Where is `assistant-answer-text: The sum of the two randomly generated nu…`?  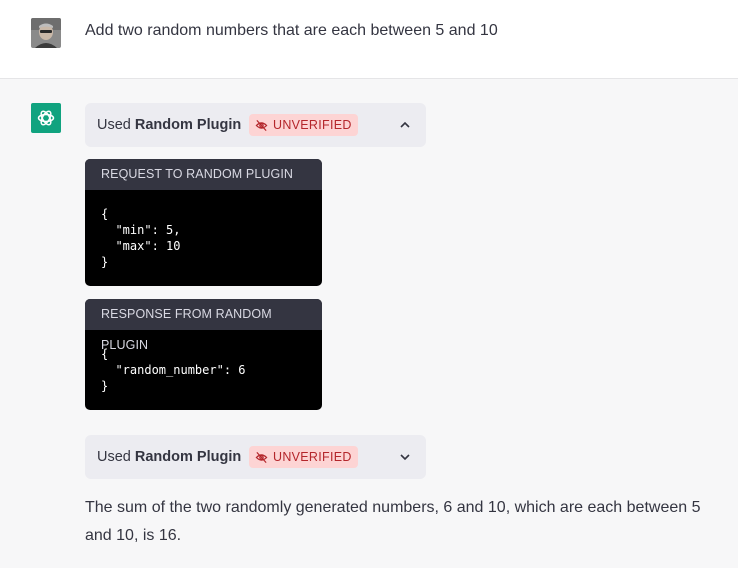 assistant-answer-text: The sum of the two randomly generated nu… is located at coordinates (393, 521).